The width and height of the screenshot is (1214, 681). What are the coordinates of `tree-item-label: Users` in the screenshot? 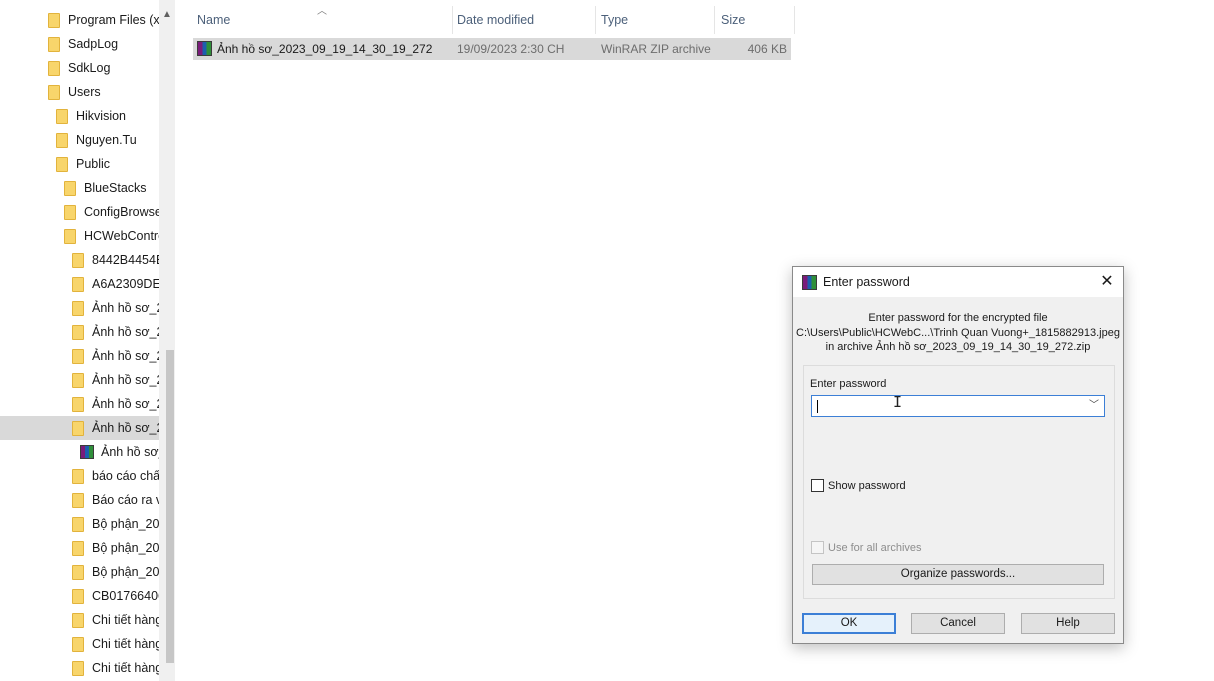 It's located at (84, 92).